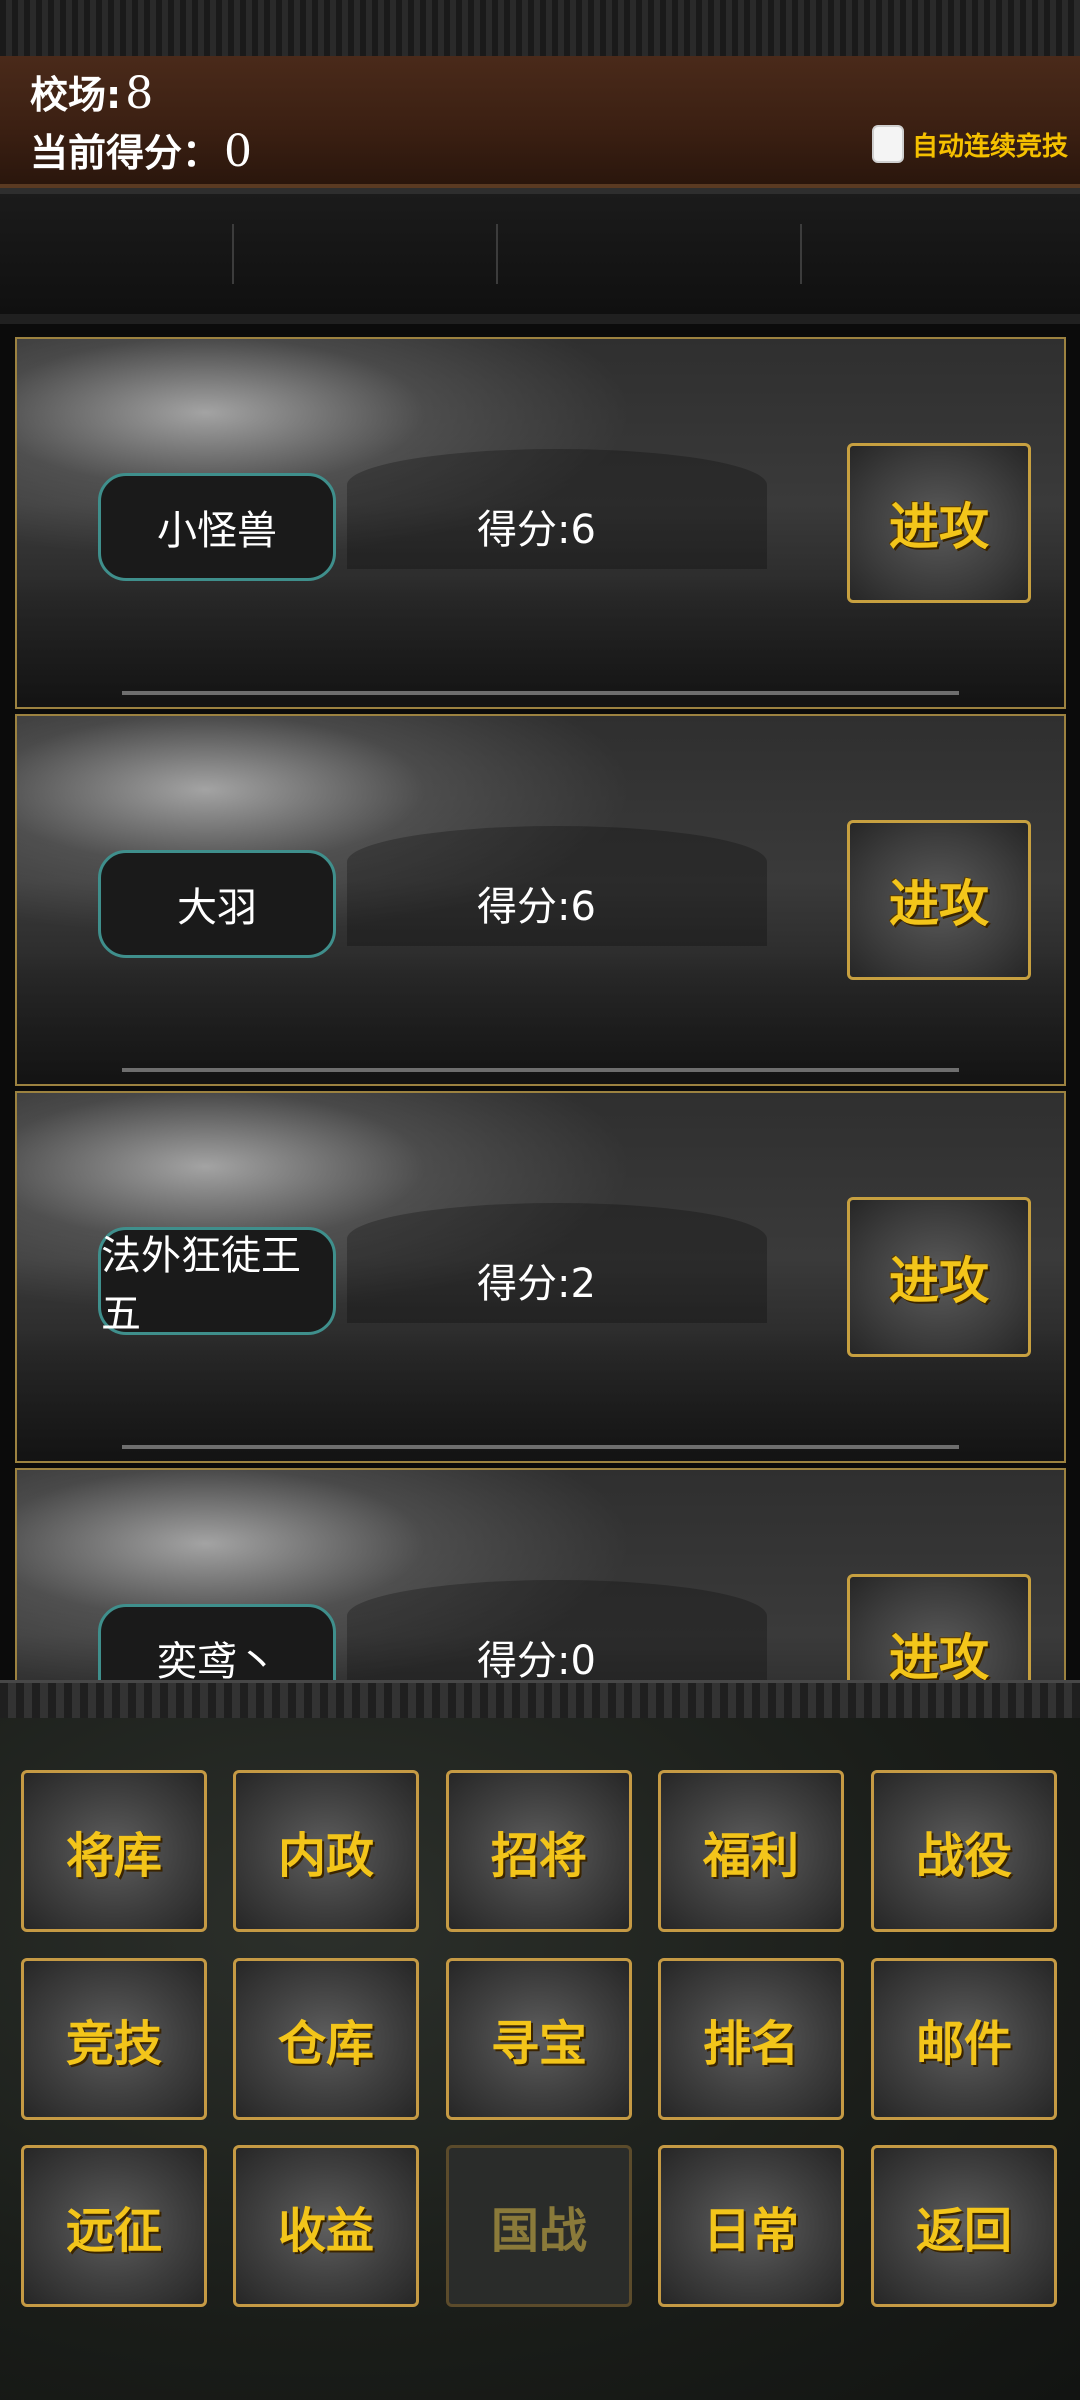 Image resolution: width=1080 pixels, height=2400 pixels. What do you see at coordinates (114, 1851) in the screenshot?
I see `menu-button-general-library: 将库` at bounding box center [114, 1851].